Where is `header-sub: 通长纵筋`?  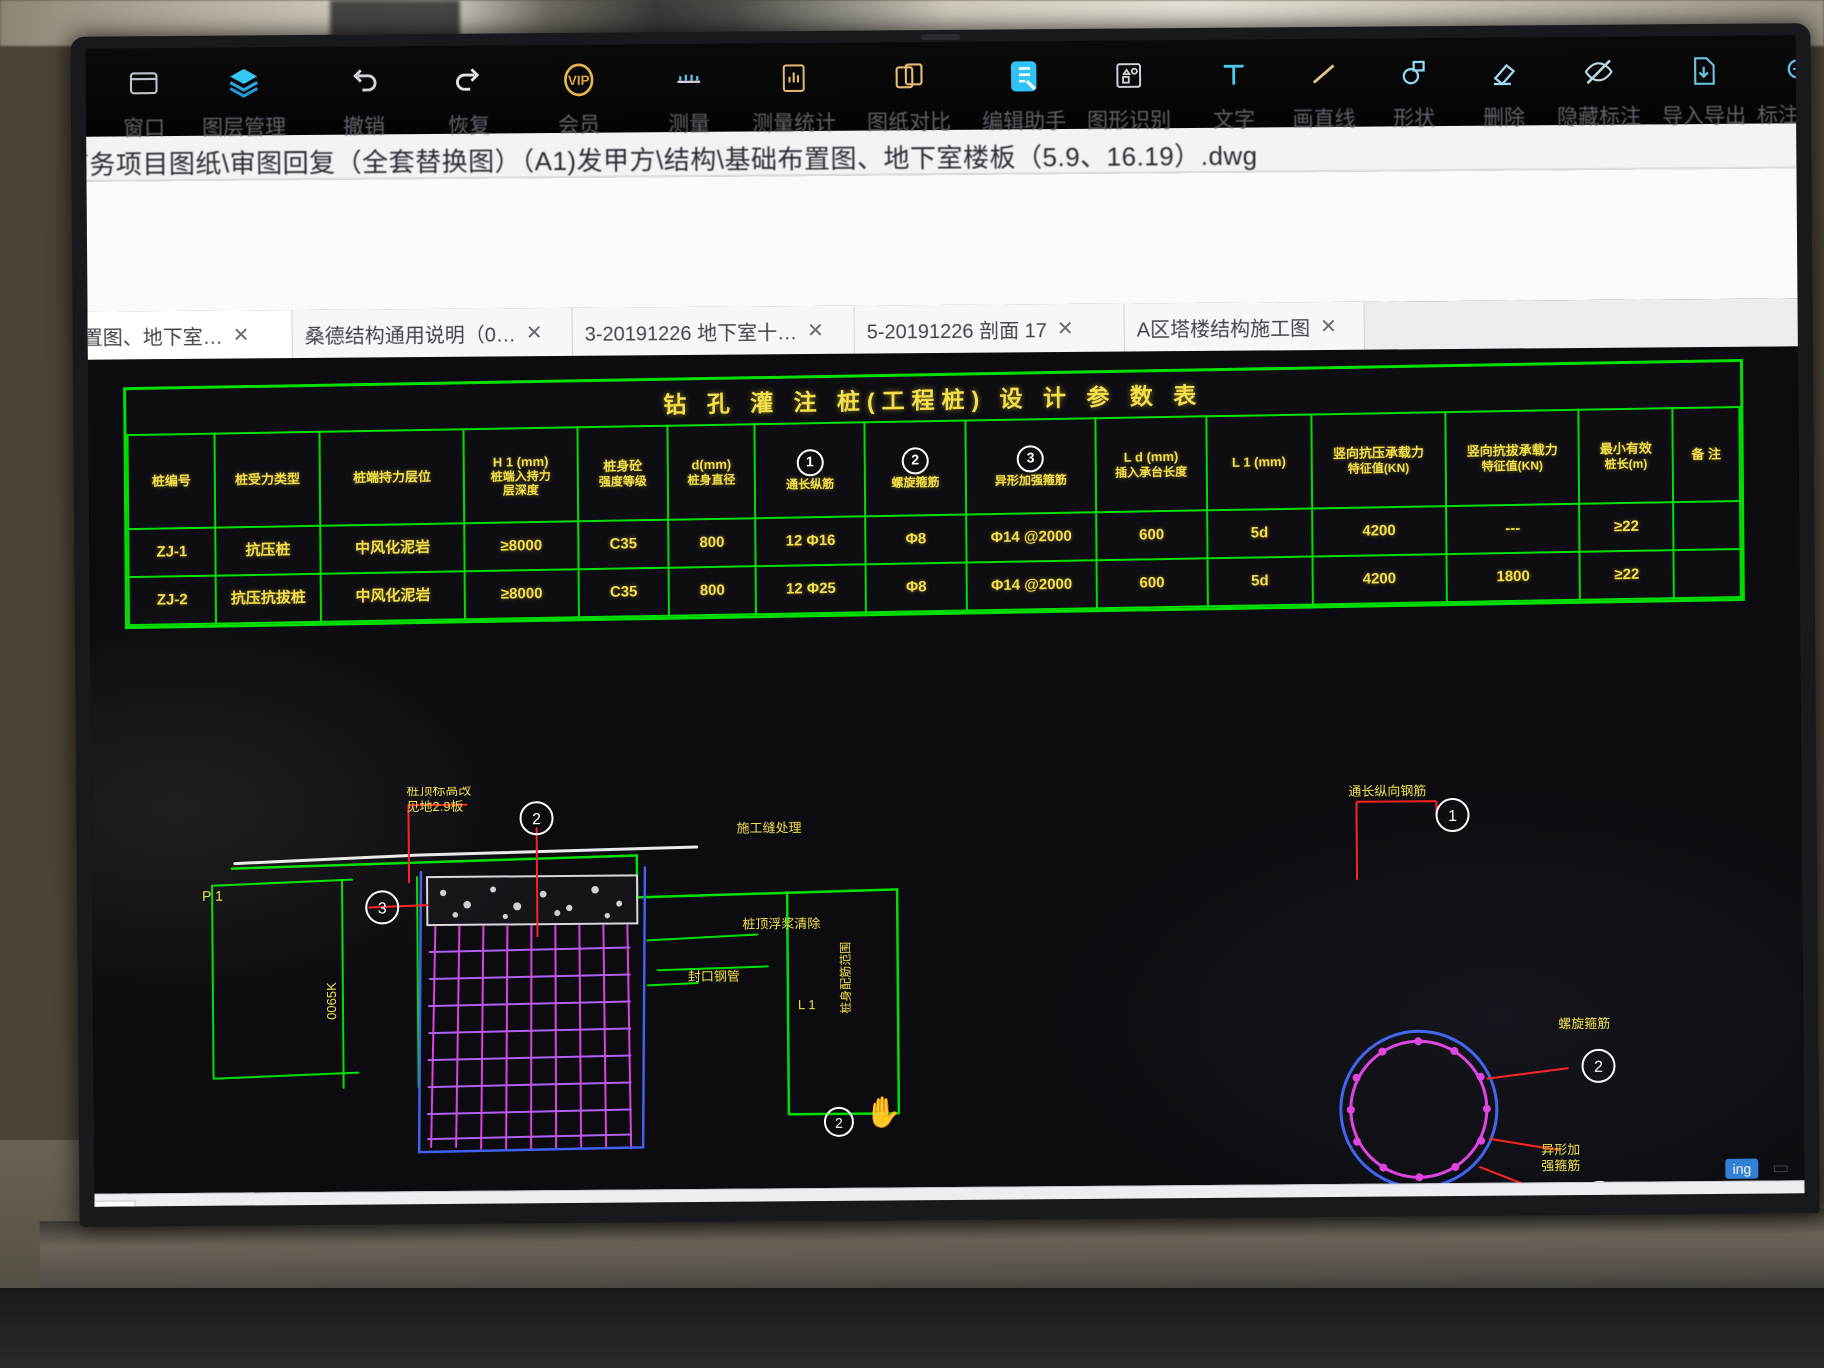 header-sub: 通长纵筋 is located at coordinates (810, 484).